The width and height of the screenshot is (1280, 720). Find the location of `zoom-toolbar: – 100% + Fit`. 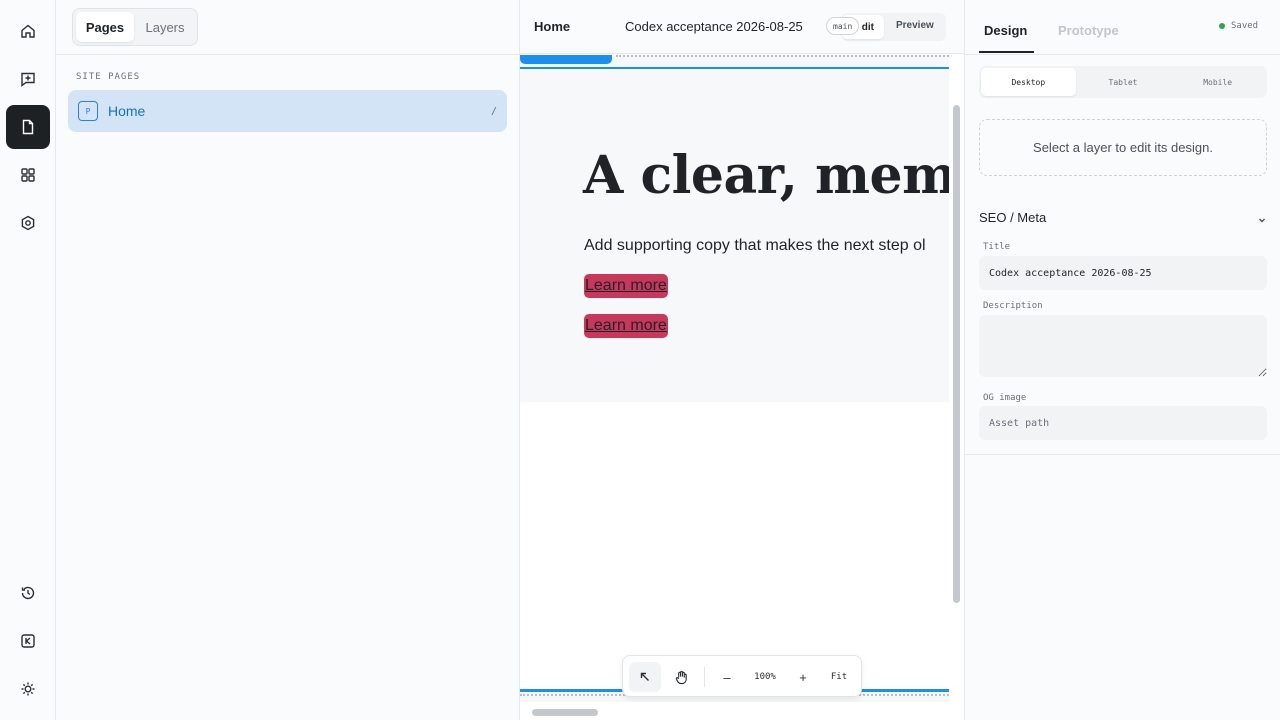

zoom-toolbar: – 100% + Fit is located at coordinates (742, 676).